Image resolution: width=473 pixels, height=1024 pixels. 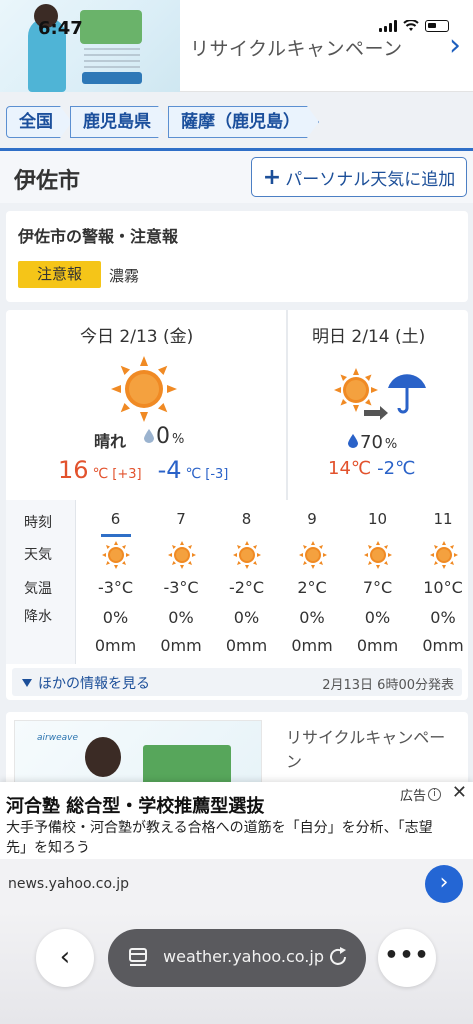 I want to click on breadcrumb-item-national: 全国, so click(x=39, y=122).